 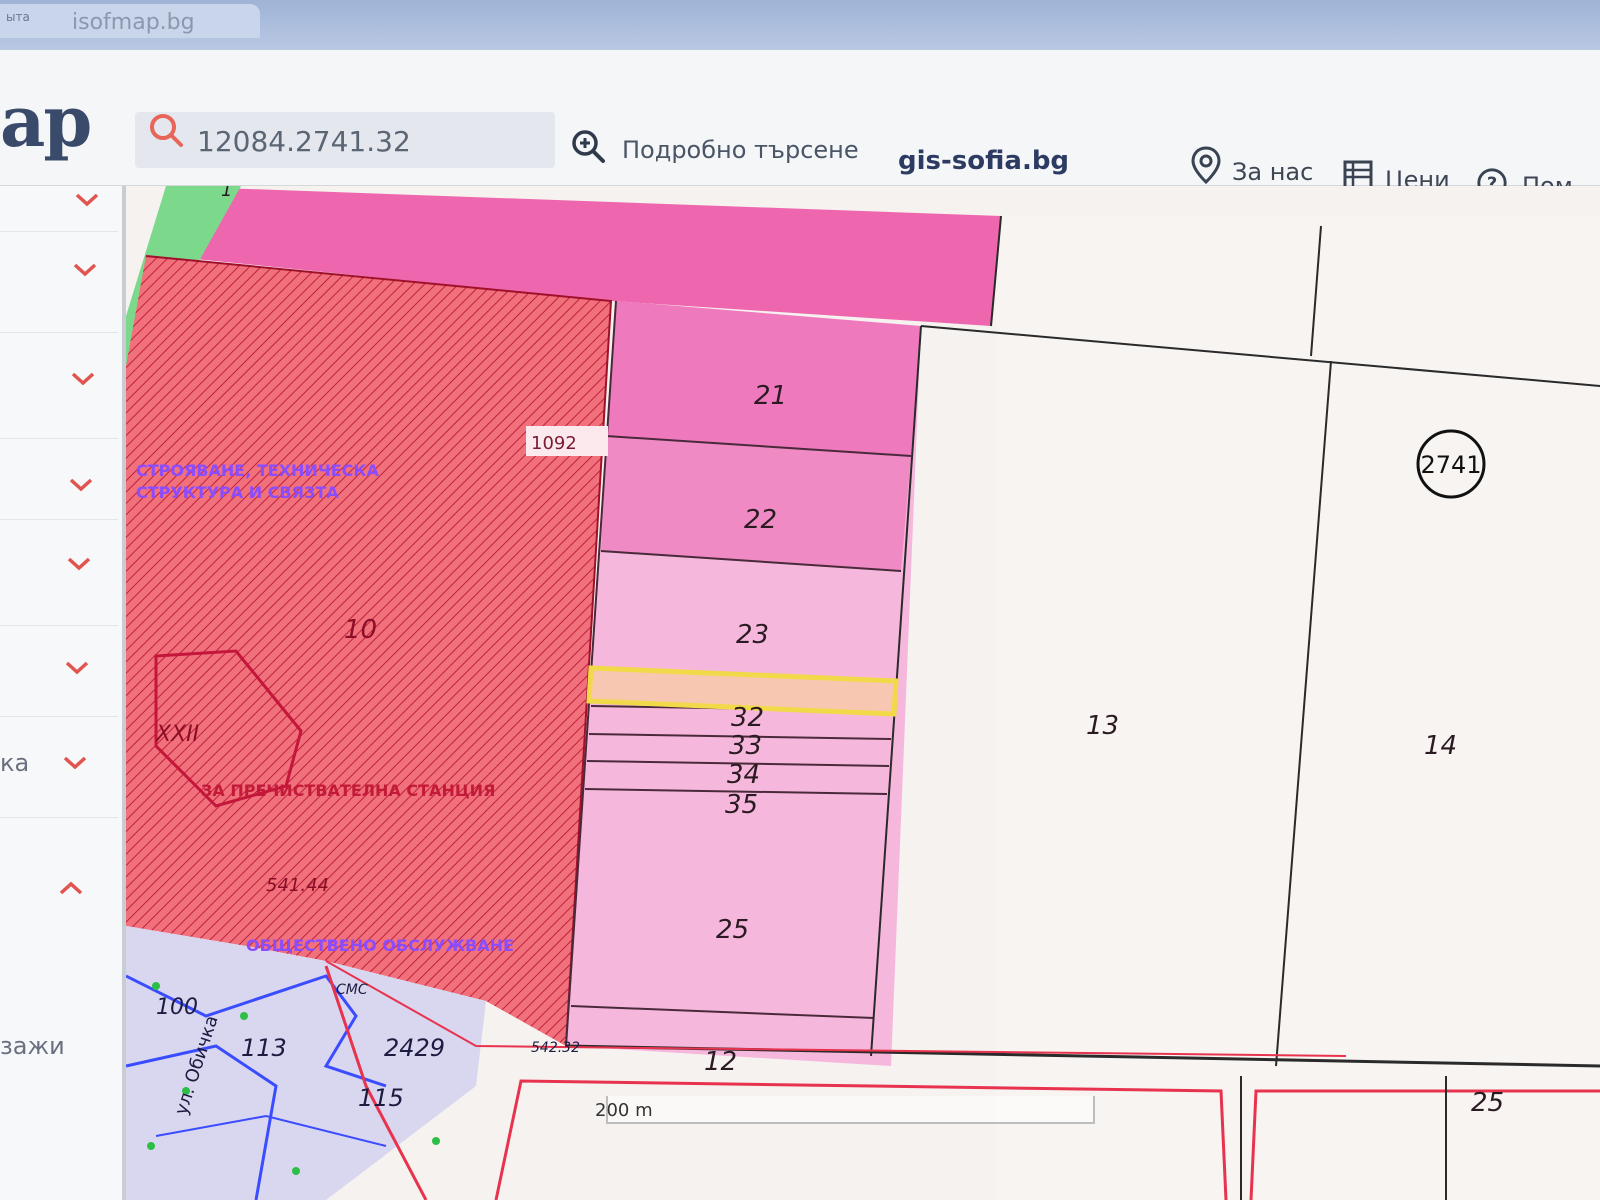 I want to click on advanced-search-link: Подробно търсене, so click(x=740, y=150).